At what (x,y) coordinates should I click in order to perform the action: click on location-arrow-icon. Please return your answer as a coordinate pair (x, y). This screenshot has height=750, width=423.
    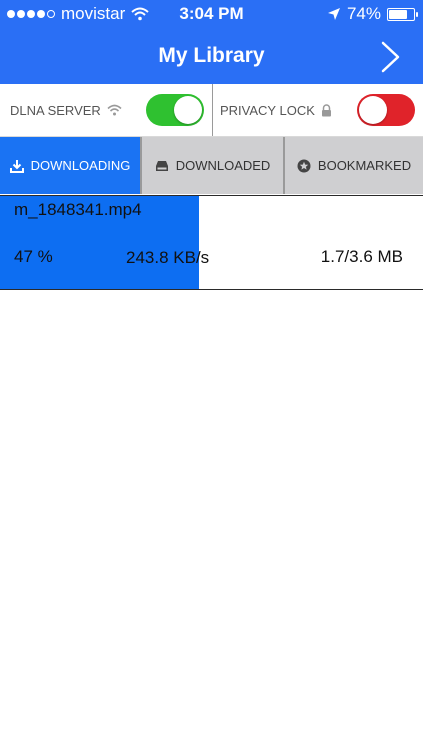
    Looking at the image, I should click on (333, 14).